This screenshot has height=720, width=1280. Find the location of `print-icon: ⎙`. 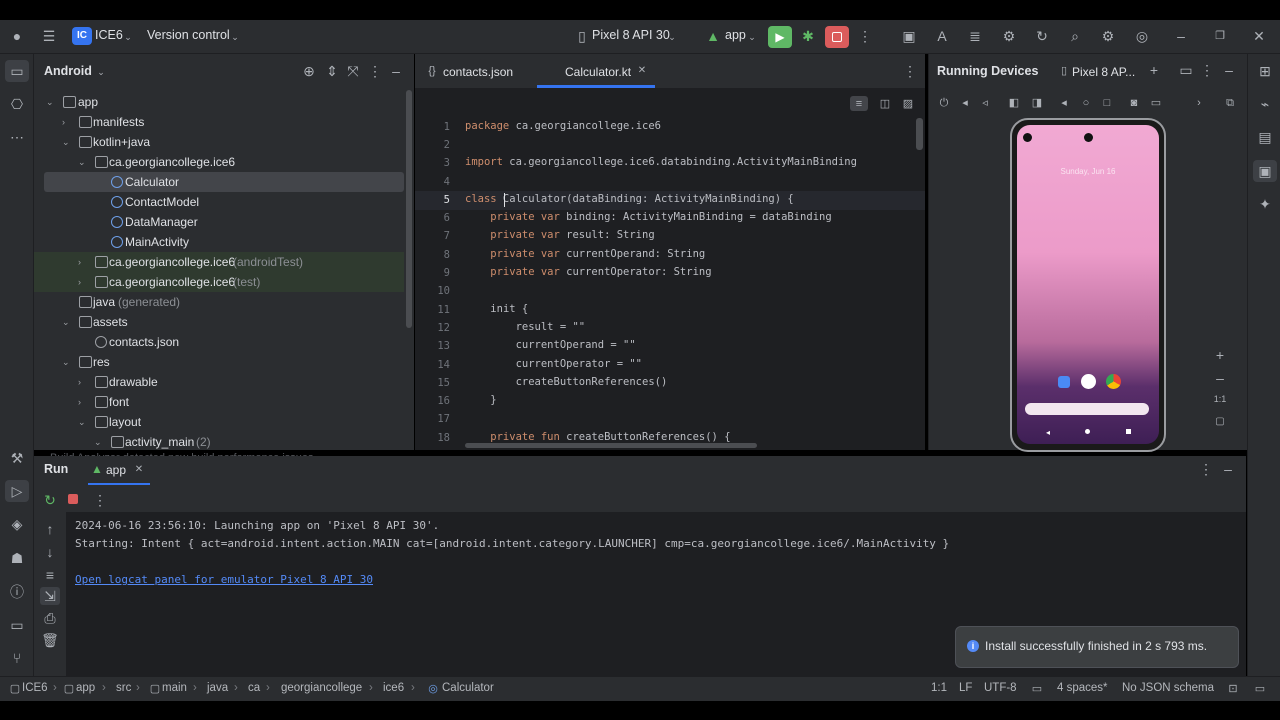

print-icon: ⎙ is located at coordinates (50, 618).